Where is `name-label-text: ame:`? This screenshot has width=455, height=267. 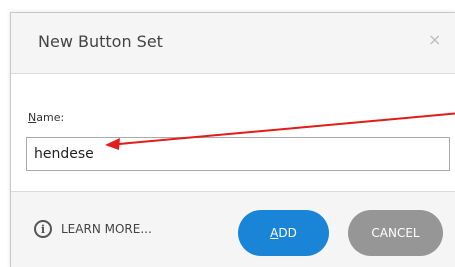 name-label-text: ame: is located at coordinates (50, 117).